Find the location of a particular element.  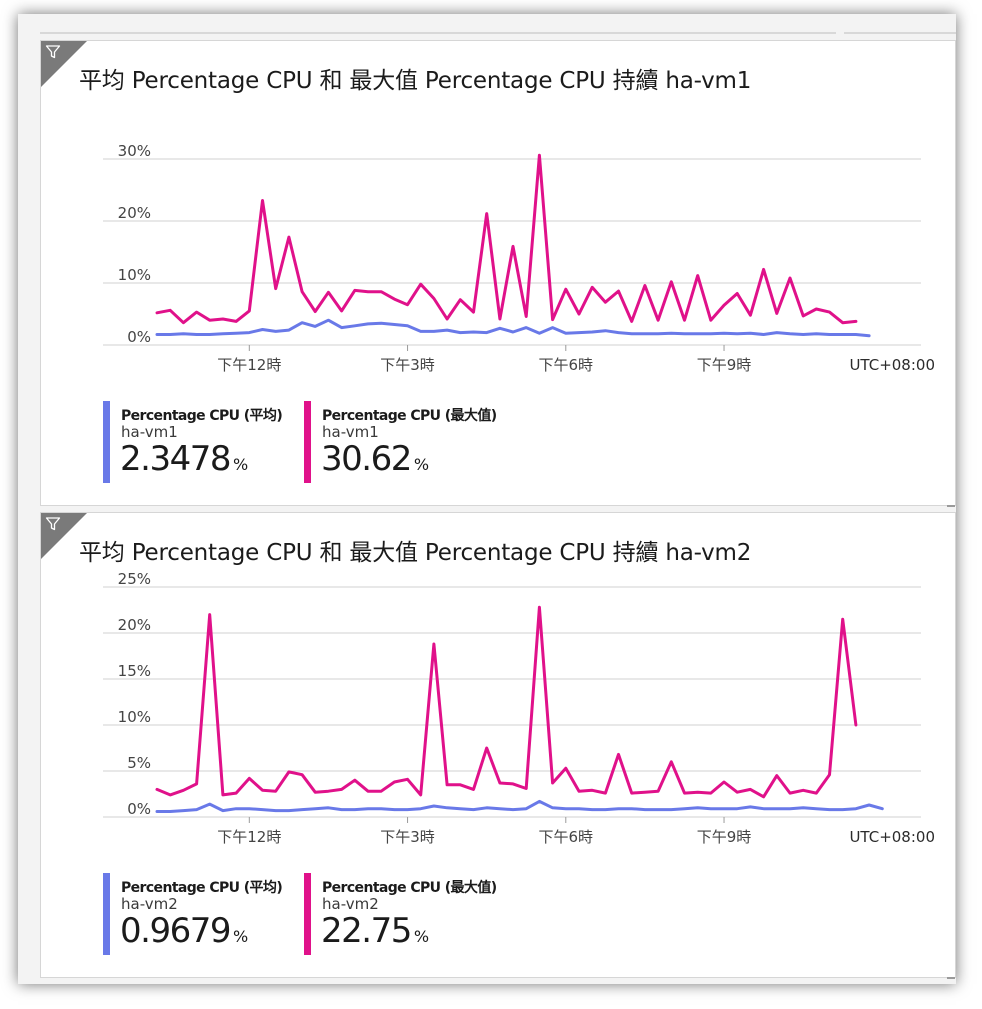

legend-value-number: 0.9679 is located at coordinates (175, 931).